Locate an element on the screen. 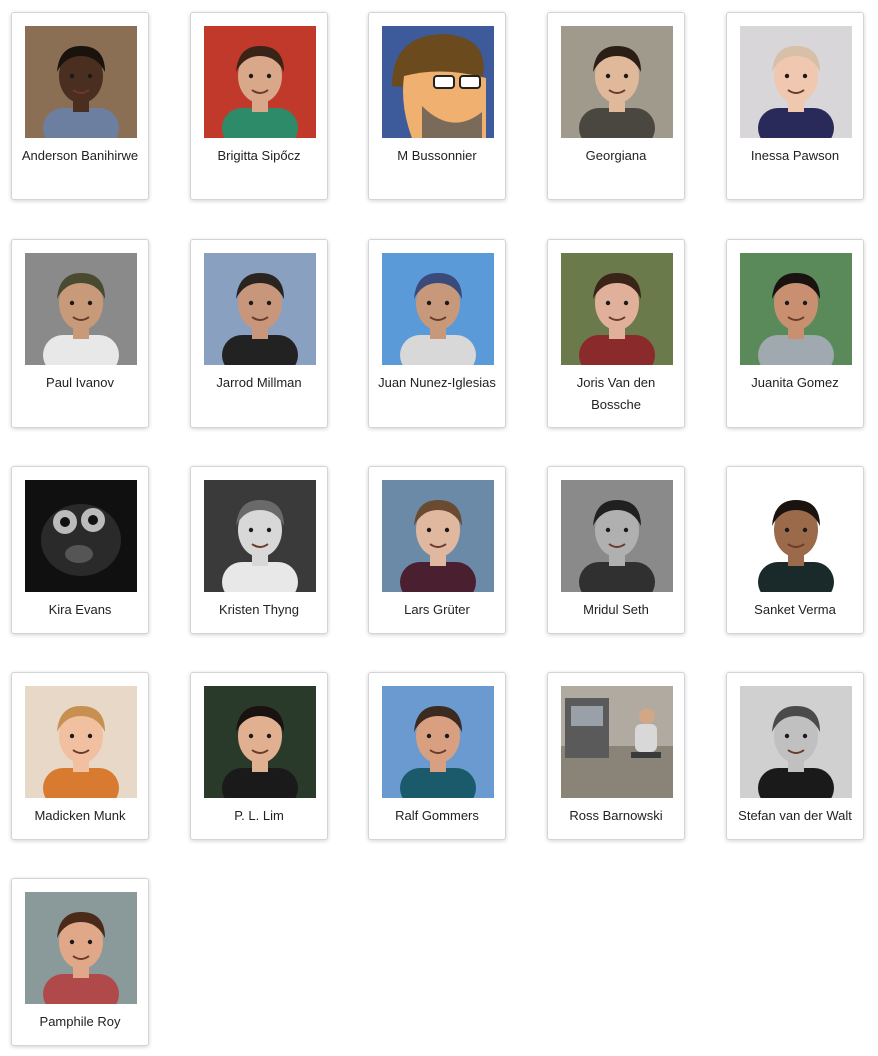 This screenshot has width=878, height=1056. team-member-card: Sanket Verma is located at coordinates (795, 550).